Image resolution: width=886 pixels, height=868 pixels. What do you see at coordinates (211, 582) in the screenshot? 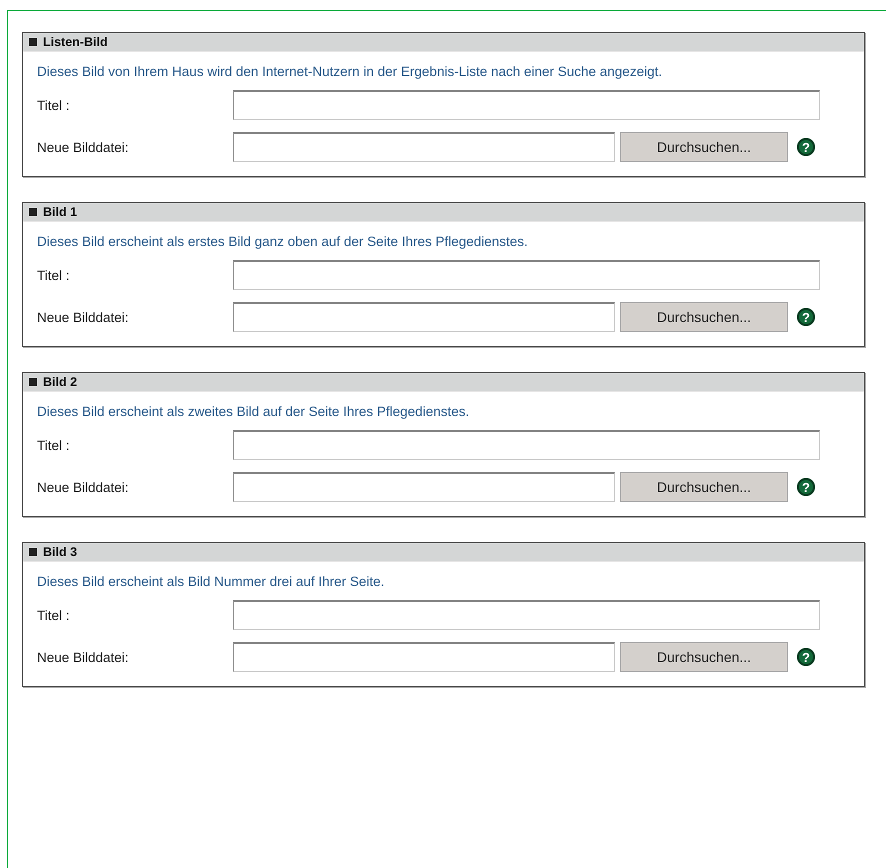
I see `description-text: Dieses Bild erscheint als Bild Nummer drei auf Ihrer Seite.` at bounding box center [211, 582].